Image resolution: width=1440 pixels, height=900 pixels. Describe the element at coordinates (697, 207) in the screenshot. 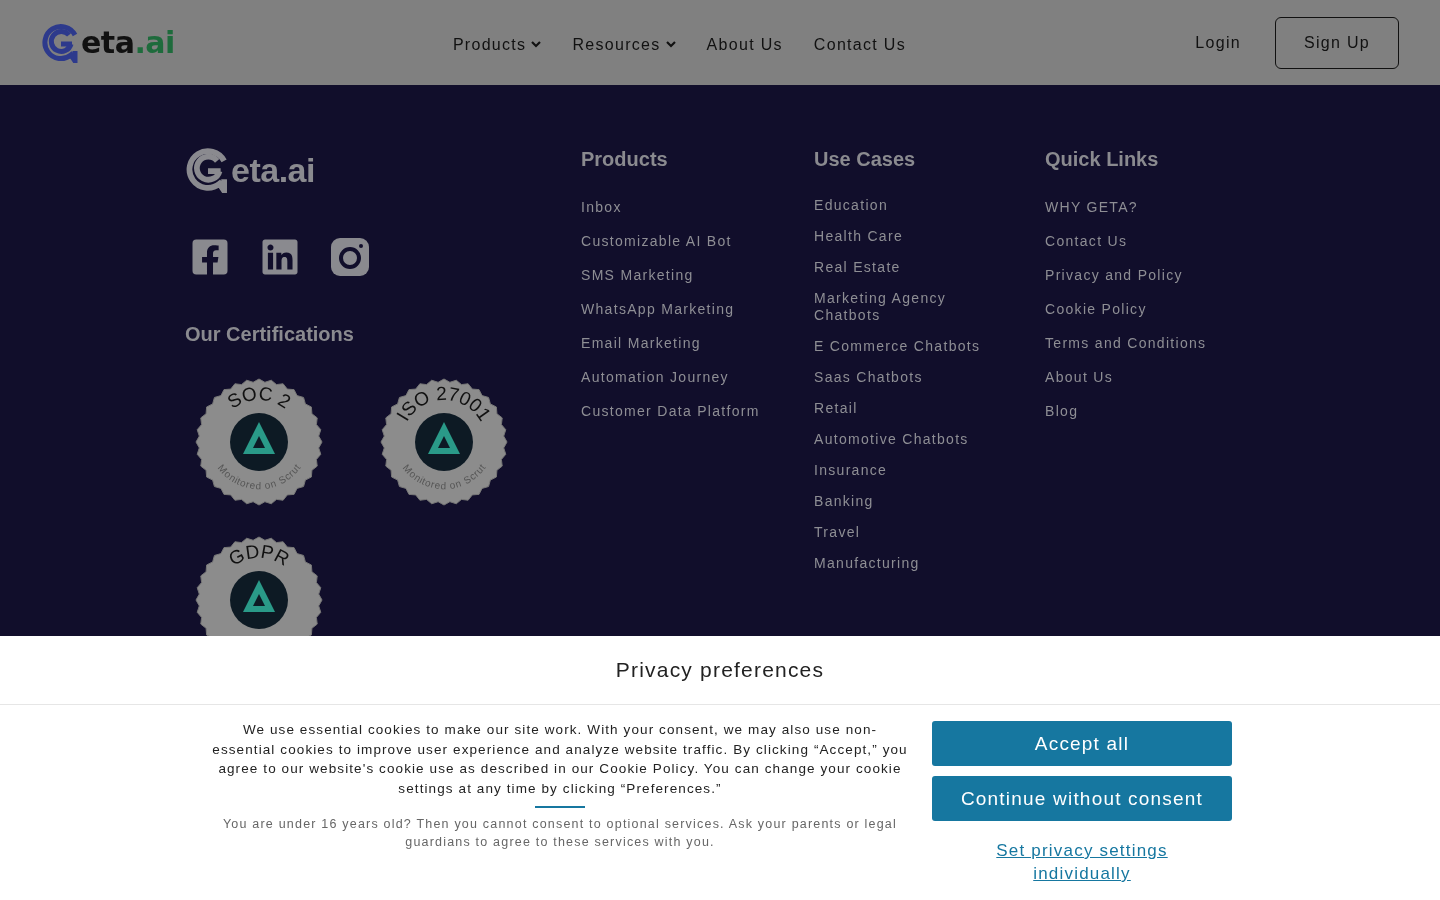

I see `footer-link: Inbox` at that location.